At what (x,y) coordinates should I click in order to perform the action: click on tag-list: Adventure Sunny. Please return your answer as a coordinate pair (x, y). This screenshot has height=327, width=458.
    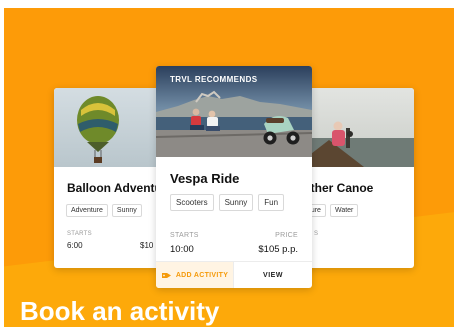
    Looking at the image, I should click on (104, 210).